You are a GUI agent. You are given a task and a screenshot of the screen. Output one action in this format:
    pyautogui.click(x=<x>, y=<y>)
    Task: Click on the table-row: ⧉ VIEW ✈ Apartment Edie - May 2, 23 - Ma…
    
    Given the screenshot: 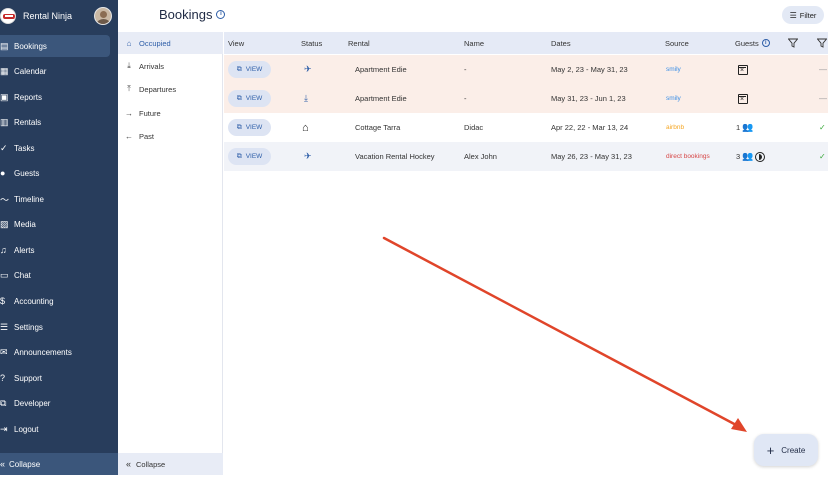 What is the action you would take?
    pyautogui.click(x=526, y=69)
    